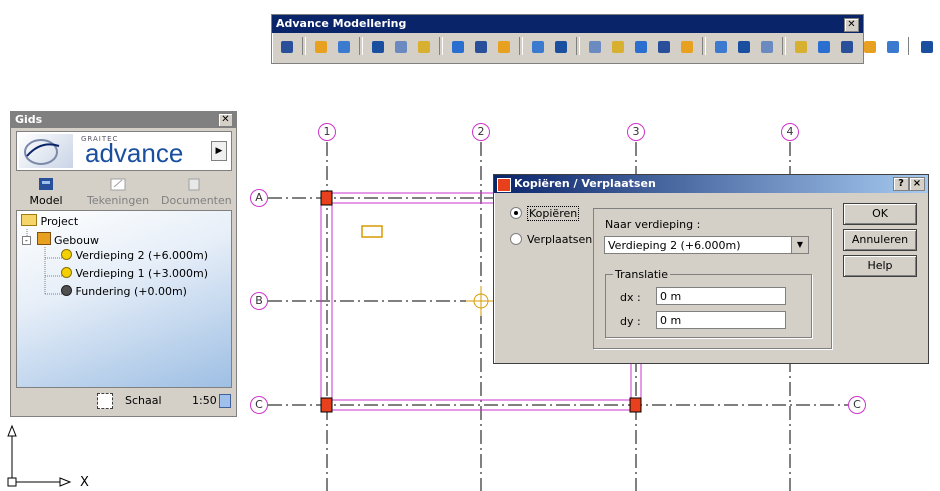  Describe the element at coordinates (653, 224) in the screenshot. I see `target-level-label: Naar verdieping :` at that location.